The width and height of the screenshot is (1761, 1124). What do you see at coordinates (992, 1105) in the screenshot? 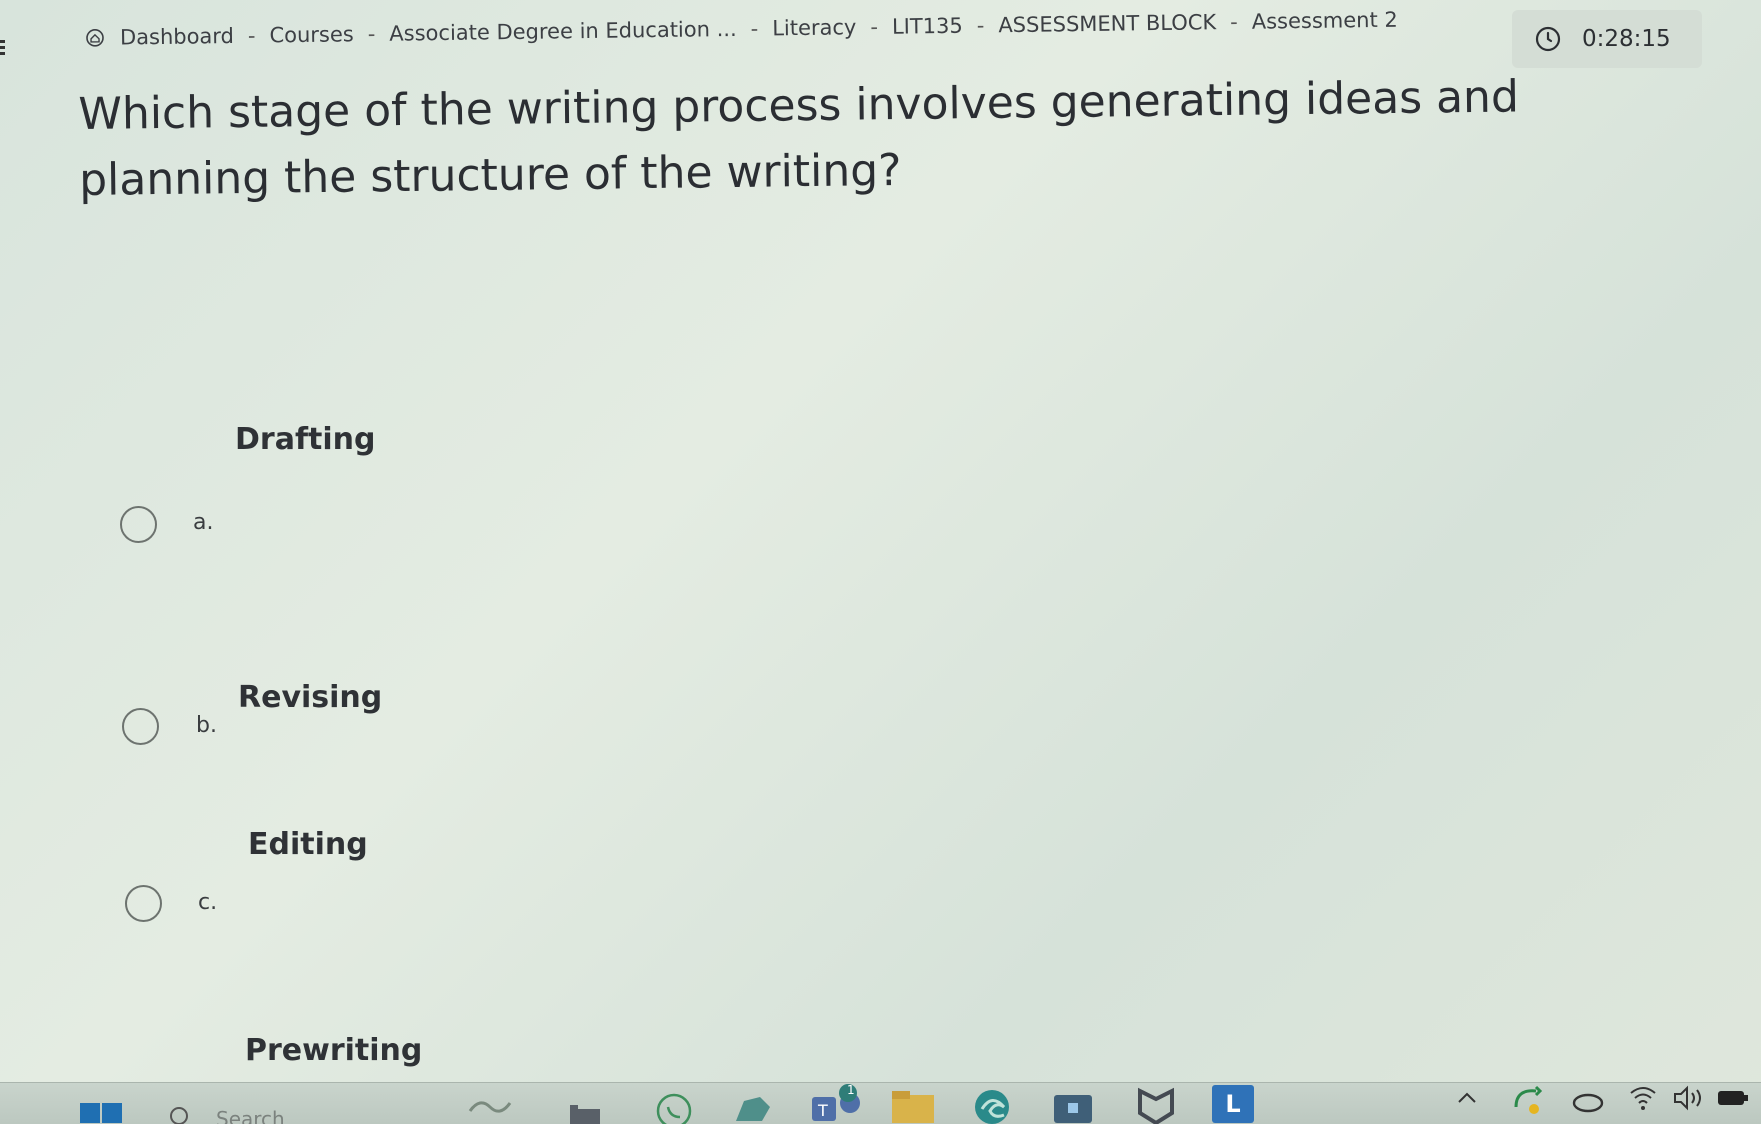
I see `edge-icon` at bounding box center [992, 1105].